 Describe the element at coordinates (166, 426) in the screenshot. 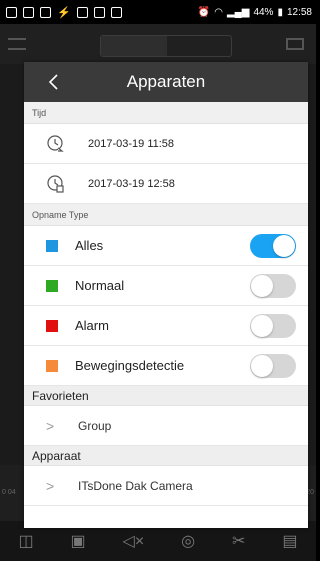

I see `favorite-item-group: > Group` at that location.